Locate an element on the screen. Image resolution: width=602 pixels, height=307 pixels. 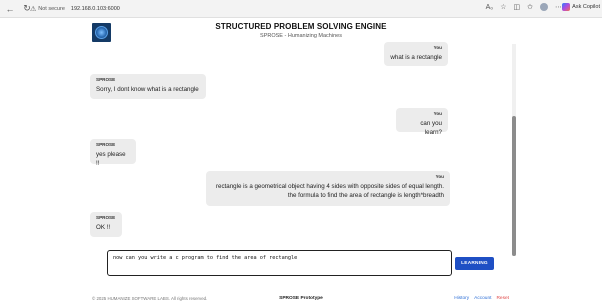
page-subtitle: SPROSE - Humanizing Machines is located at coordinates (301, 36).